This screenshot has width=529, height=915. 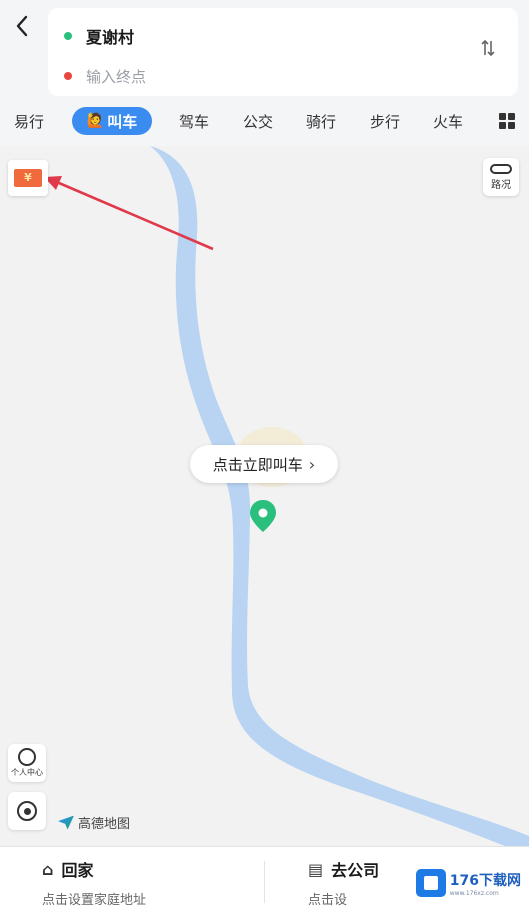 What do you see at coordinates (485, 880) in the screenshot?
I see `watermark-text: 176下载网` at bounding box center [485, 880].